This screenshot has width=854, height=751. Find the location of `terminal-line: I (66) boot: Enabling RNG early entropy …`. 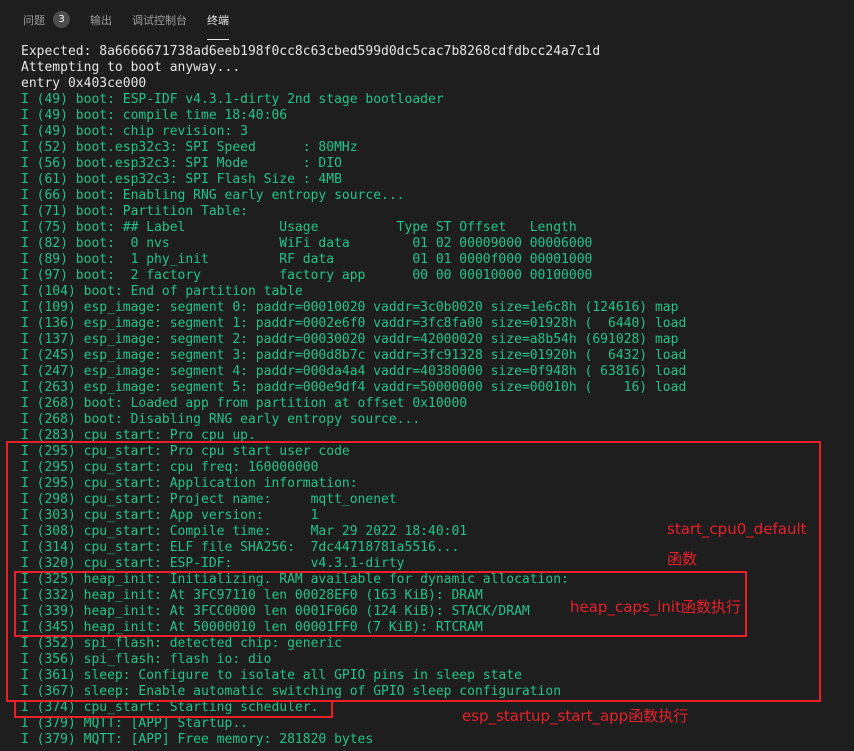

terminal-line: I (66) boot: Enabling RNG early entropy … is located at coordinates (213, 195).